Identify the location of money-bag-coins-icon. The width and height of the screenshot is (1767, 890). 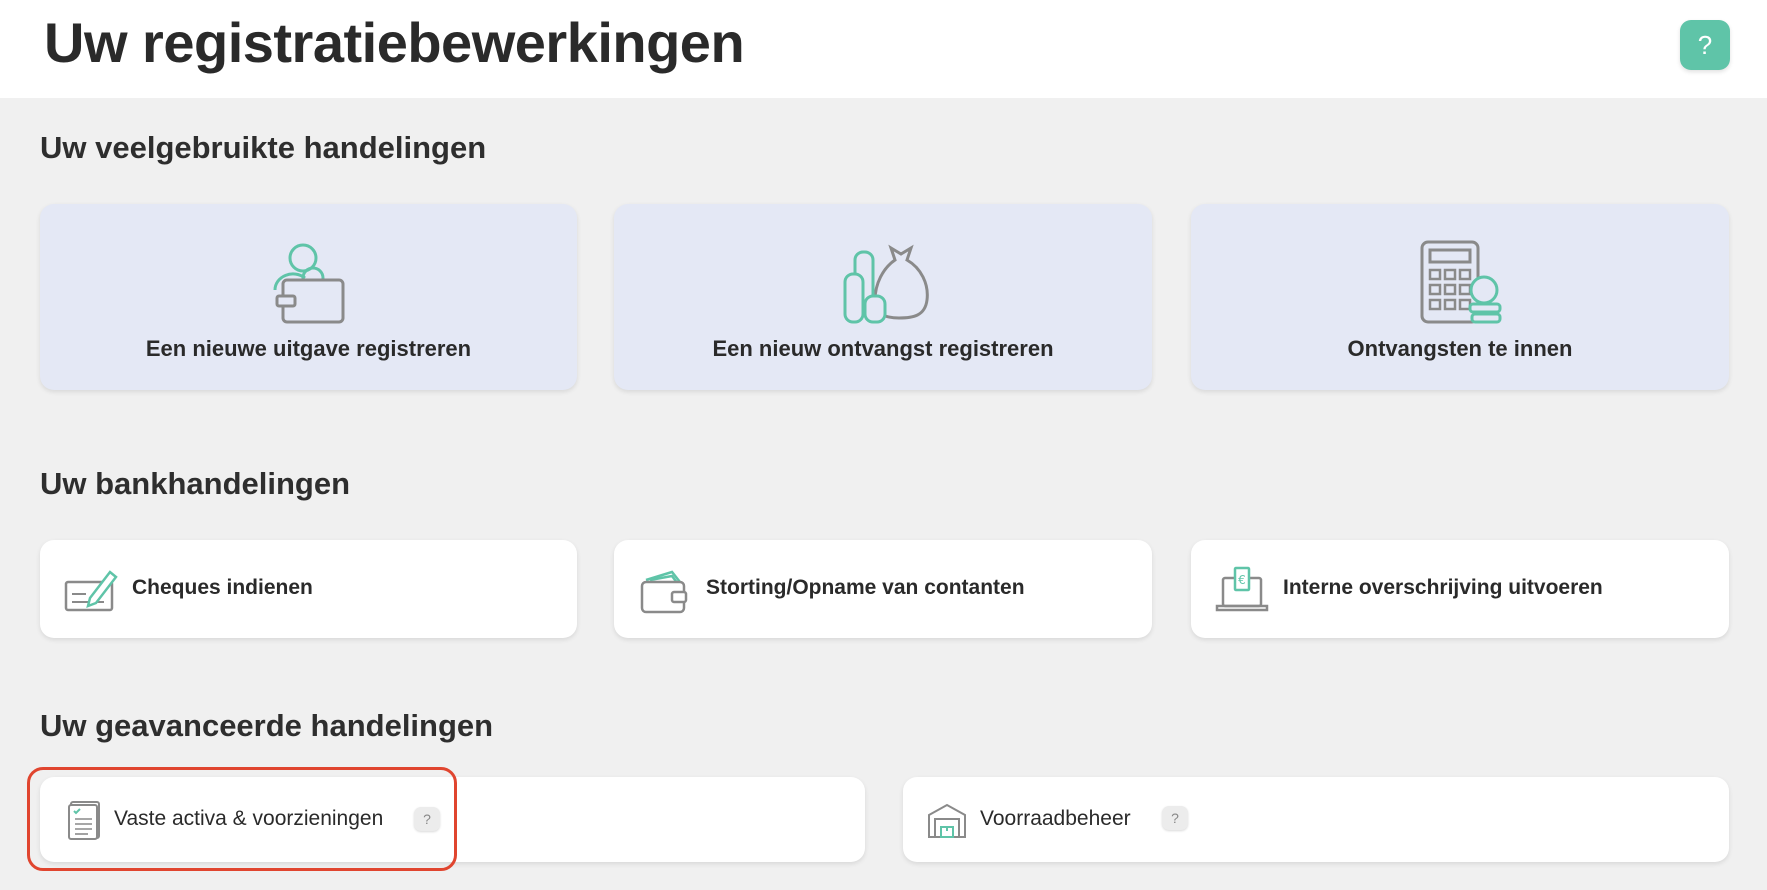
(886, 284).